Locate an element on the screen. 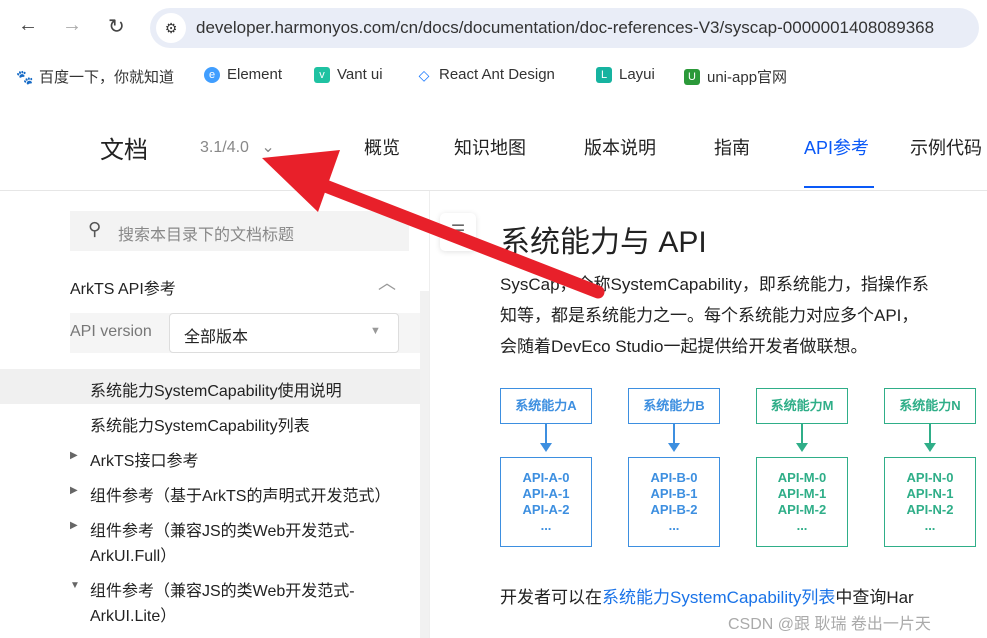 The image size is (987, 638). annotation-arrow is located at coordinates (433, 224).